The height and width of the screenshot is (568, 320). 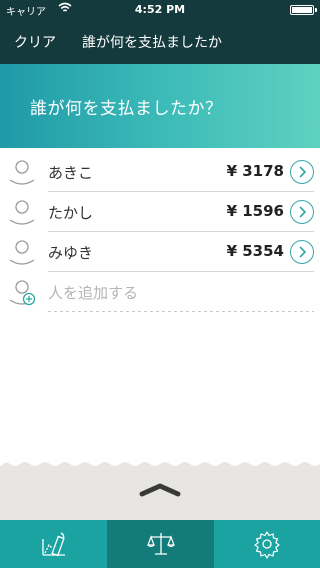 What do you see at coordinates (152, 43) in the screenshot?
I see `nav-title: 誰が何を支払ましたか` at bounding box center [152, 43].